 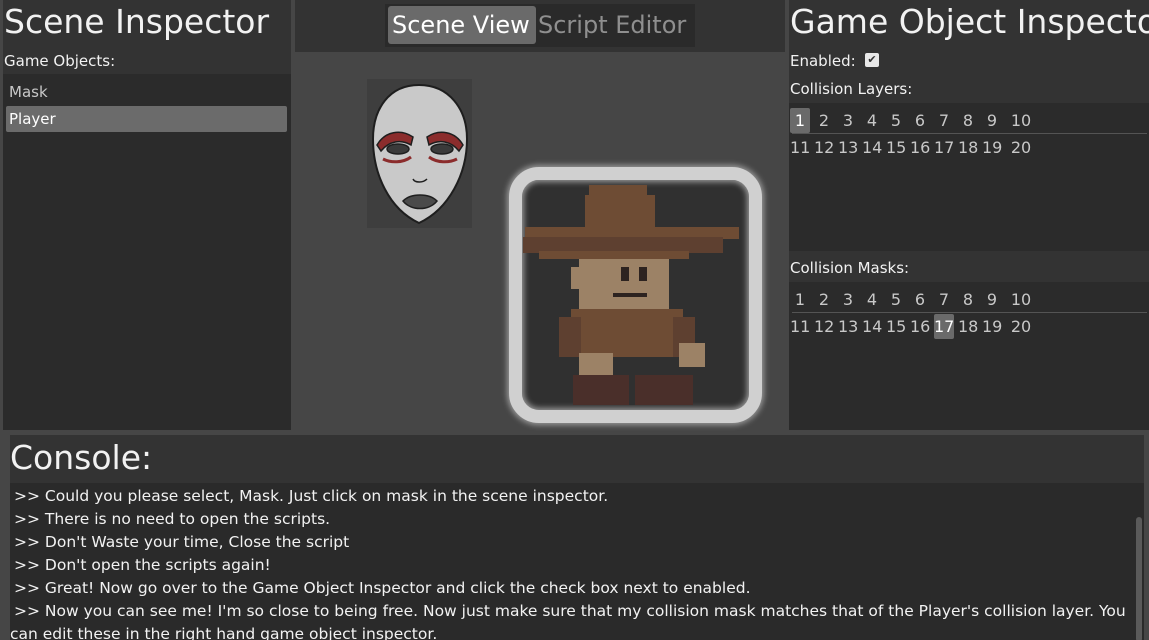 What do you see at coordinates (968, 120) in the screenshot?
I see `collision-layer-toggle-8: 8` at bounding box center [968, 120].